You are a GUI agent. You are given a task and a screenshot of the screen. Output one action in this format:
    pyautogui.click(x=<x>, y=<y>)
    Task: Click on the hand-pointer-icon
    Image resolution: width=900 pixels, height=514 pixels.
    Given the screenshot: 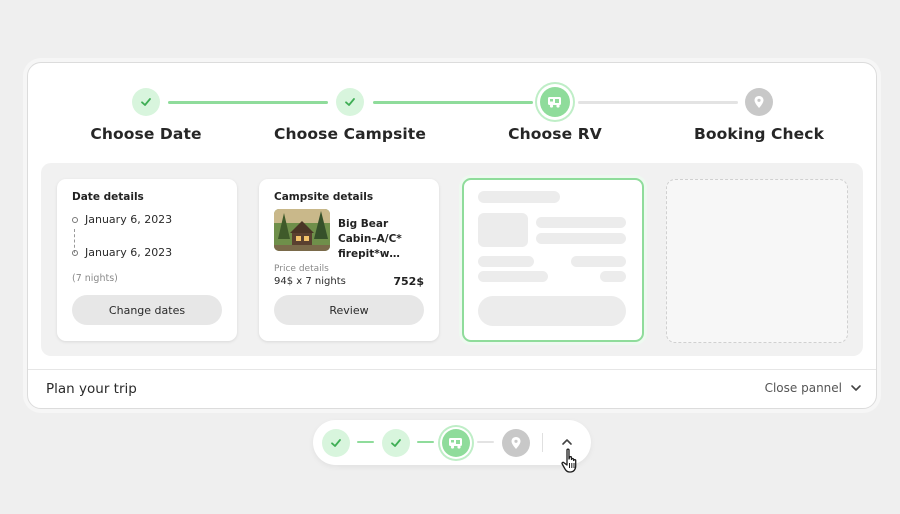 What is the action you would take?
    pyautogui.click(x=569, y=460)
    